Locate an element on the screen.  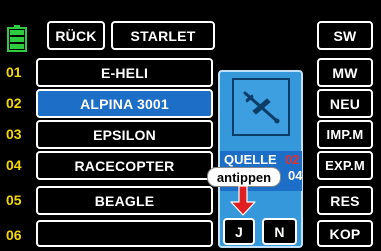
reset-button: RES is located at coordinates (345, 200).